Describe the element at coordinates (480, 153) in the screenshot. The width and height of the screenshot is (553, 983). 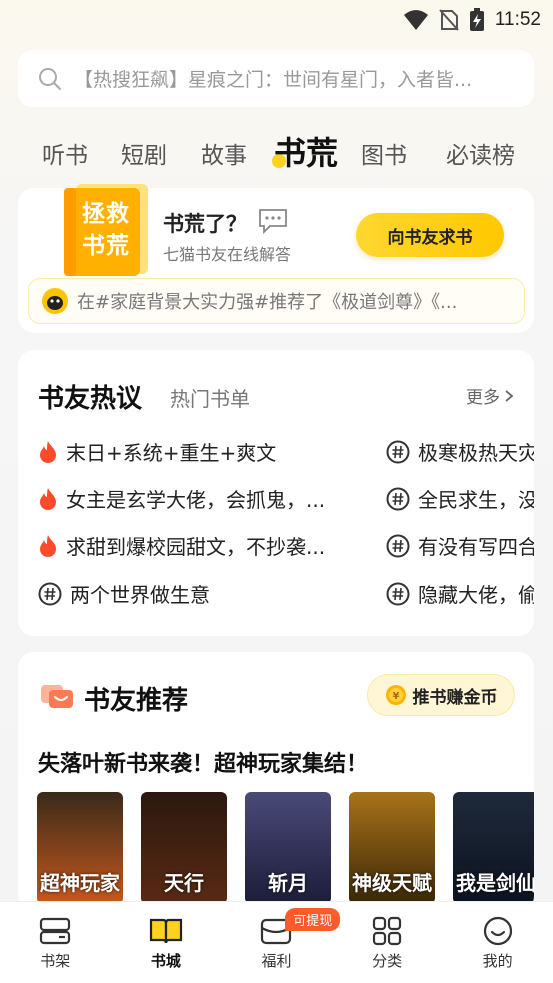
I see `tab-must-read: 必读榜` at that location.